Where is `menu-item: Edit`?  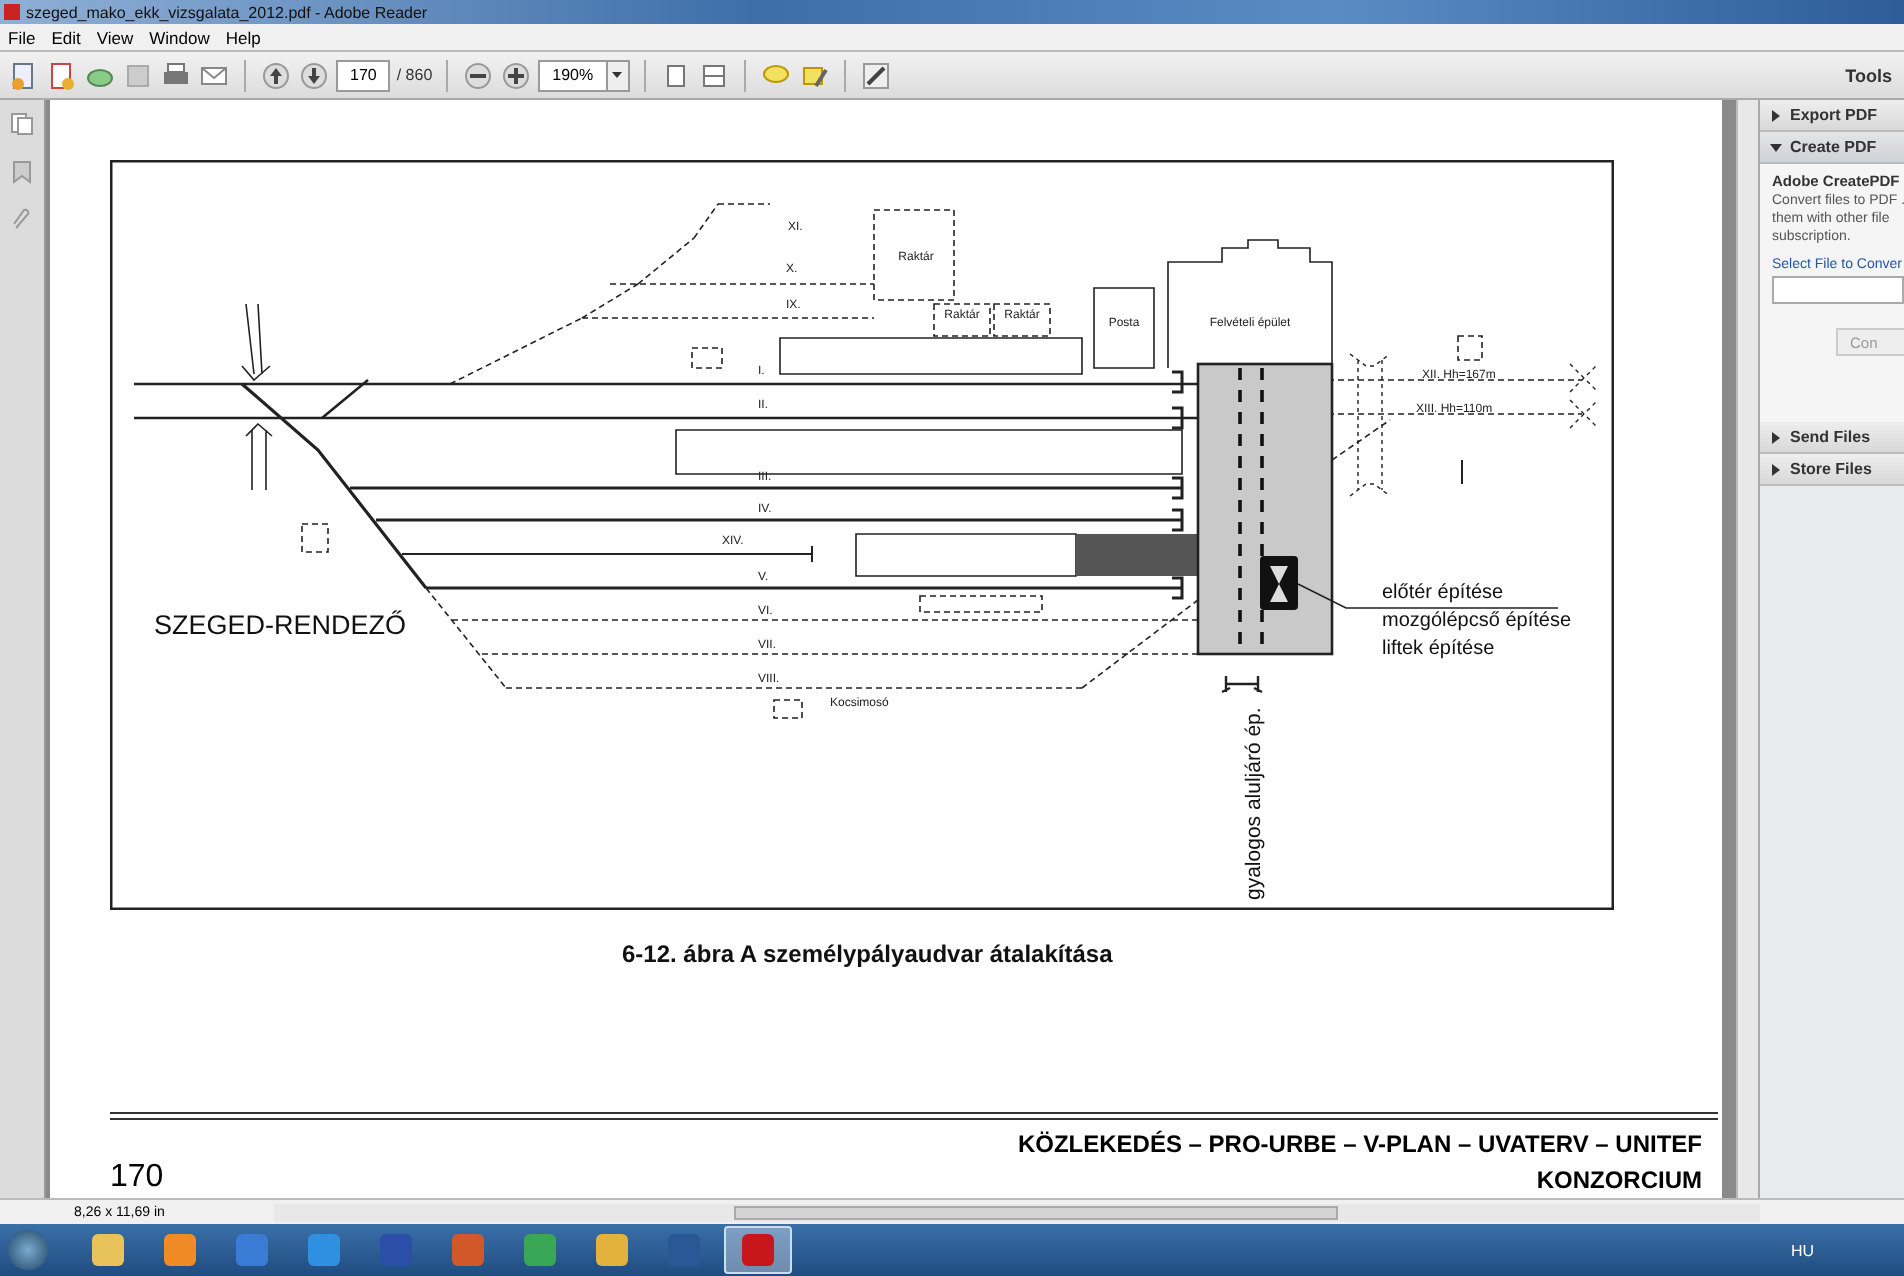
menu-item: Edit is located at coordinates (66, 37).